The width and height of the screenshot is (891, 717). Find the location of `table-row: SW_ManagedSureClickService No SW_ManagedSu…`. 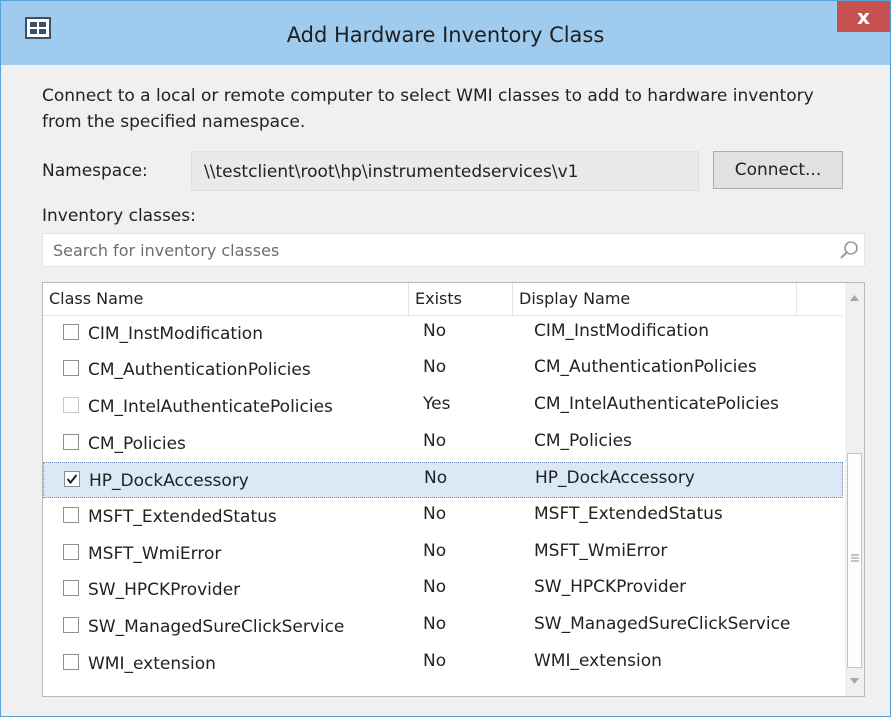

table-row: SW_ManagedSureClickService No SW_ManagedSu… is located at coordinates (443, 627).